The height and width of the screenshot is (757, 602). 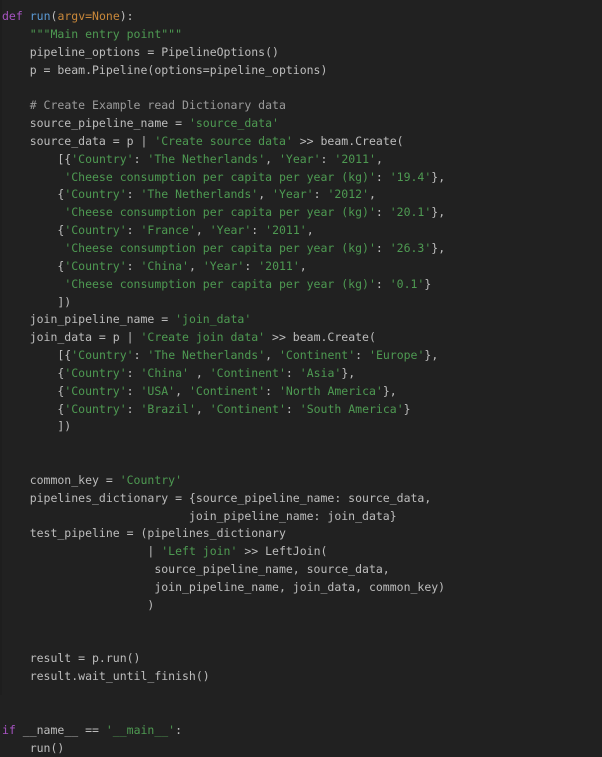 I want to click on code-token-par: argv=None, so click(x=88, y=16).